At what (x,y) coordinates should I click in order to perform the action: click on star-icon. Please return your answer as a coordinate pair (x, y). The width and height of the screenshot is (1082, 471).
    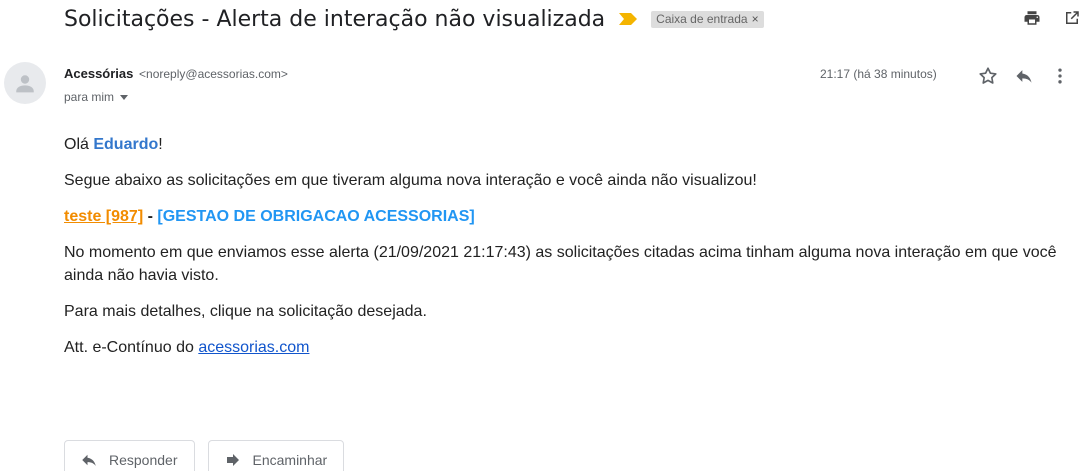
    Looking at the image, I should click on (988, 76).